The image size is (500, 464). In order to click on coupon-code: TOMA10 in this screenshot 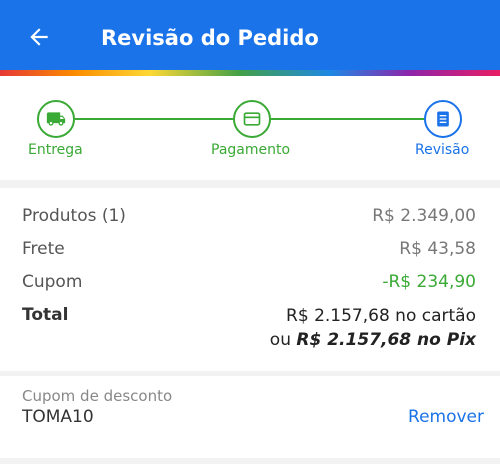, I will do `click(58, 417)`.